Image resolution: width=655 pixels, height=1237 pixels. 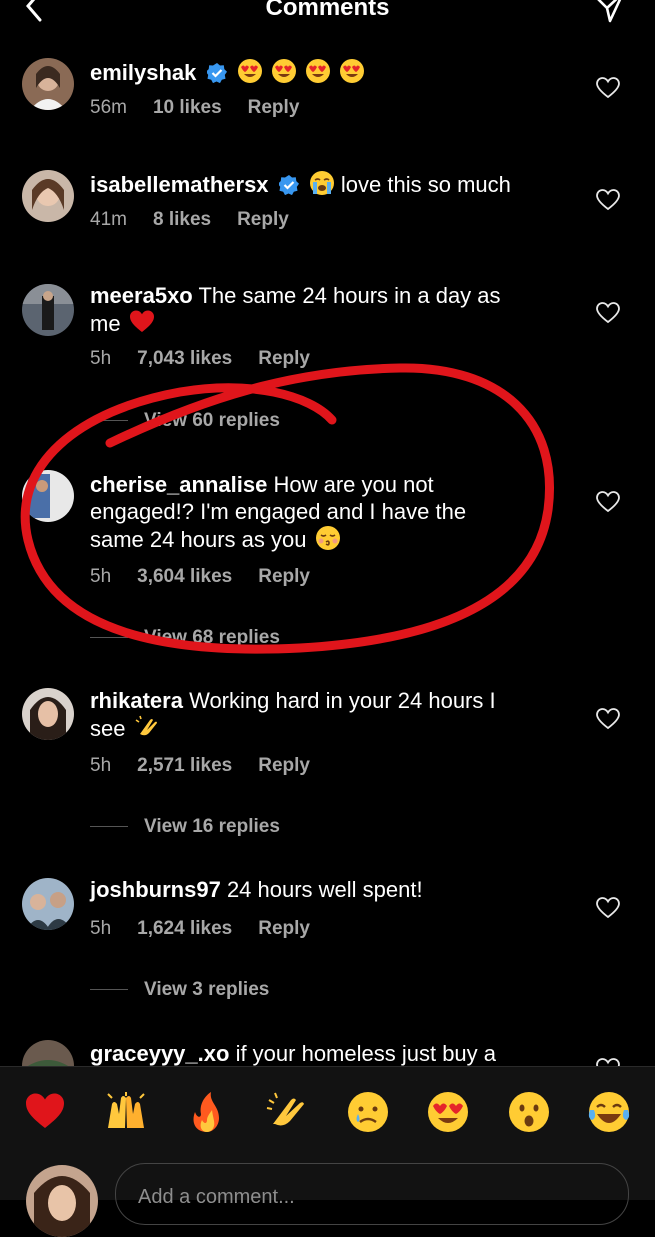 I want to click on view-replies-label: View 60 replies, so click(x=212, y=420).